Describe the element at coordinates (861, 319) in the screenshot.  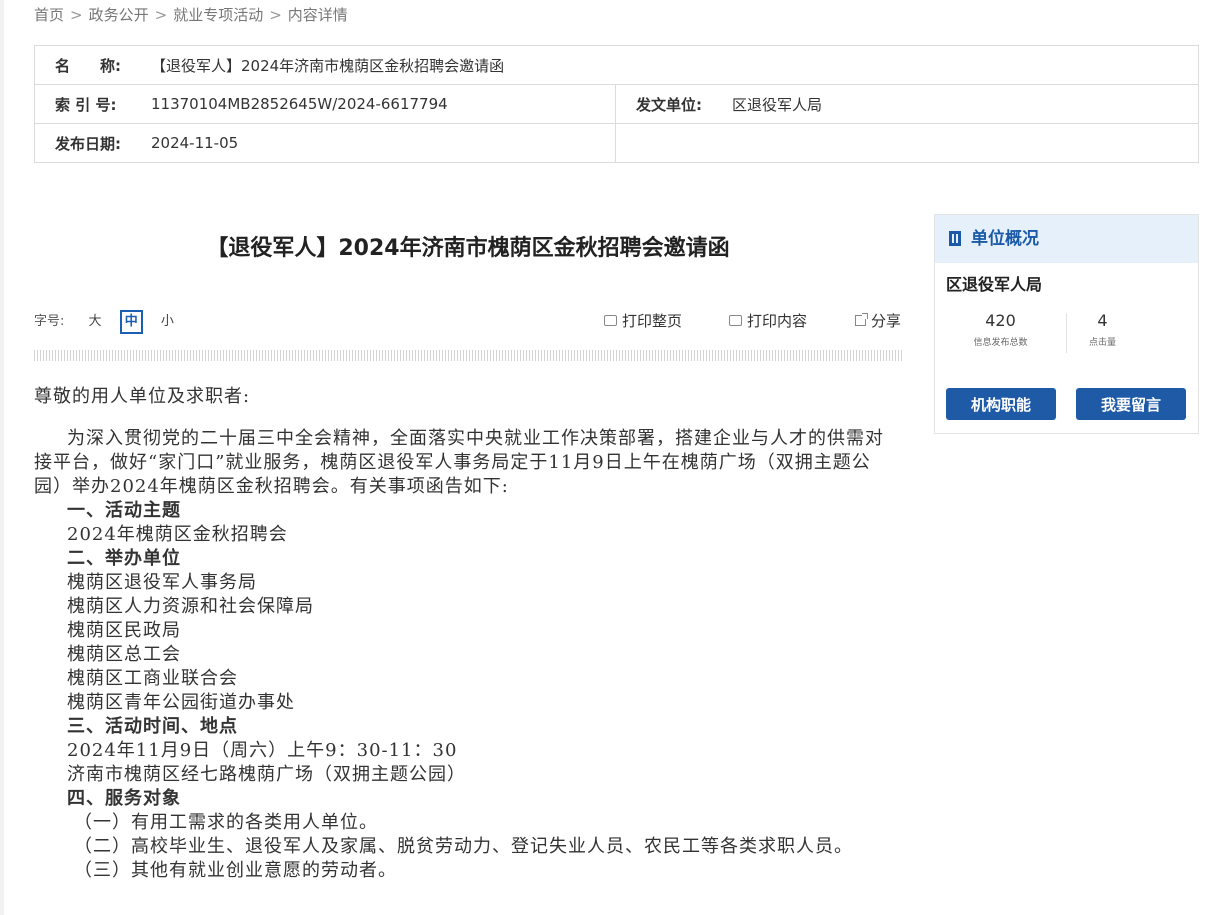
I see `share-icon` at that location.